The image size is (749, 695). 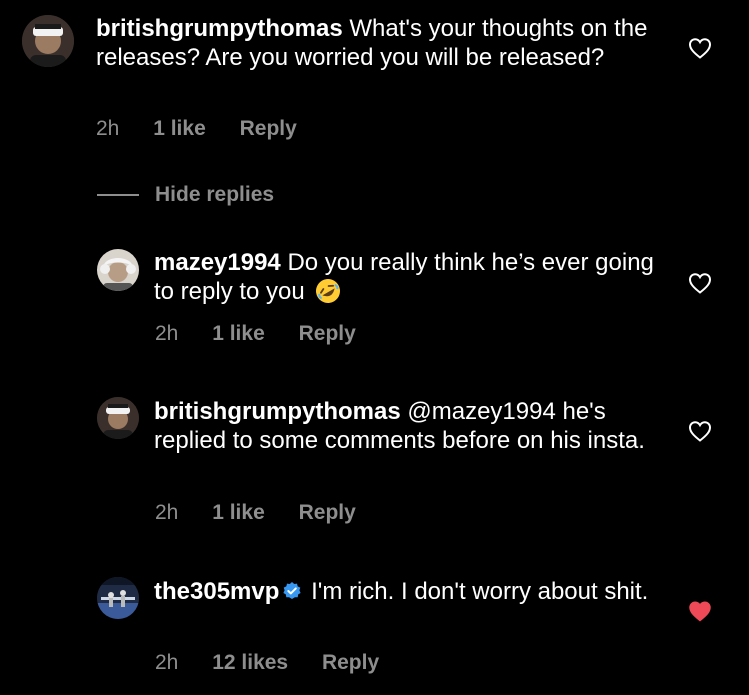 What do you see at coordinates (215, 194) in the screenshot?
I see `hide-replies-label: Hide replies` at bounding box center [215, 194].